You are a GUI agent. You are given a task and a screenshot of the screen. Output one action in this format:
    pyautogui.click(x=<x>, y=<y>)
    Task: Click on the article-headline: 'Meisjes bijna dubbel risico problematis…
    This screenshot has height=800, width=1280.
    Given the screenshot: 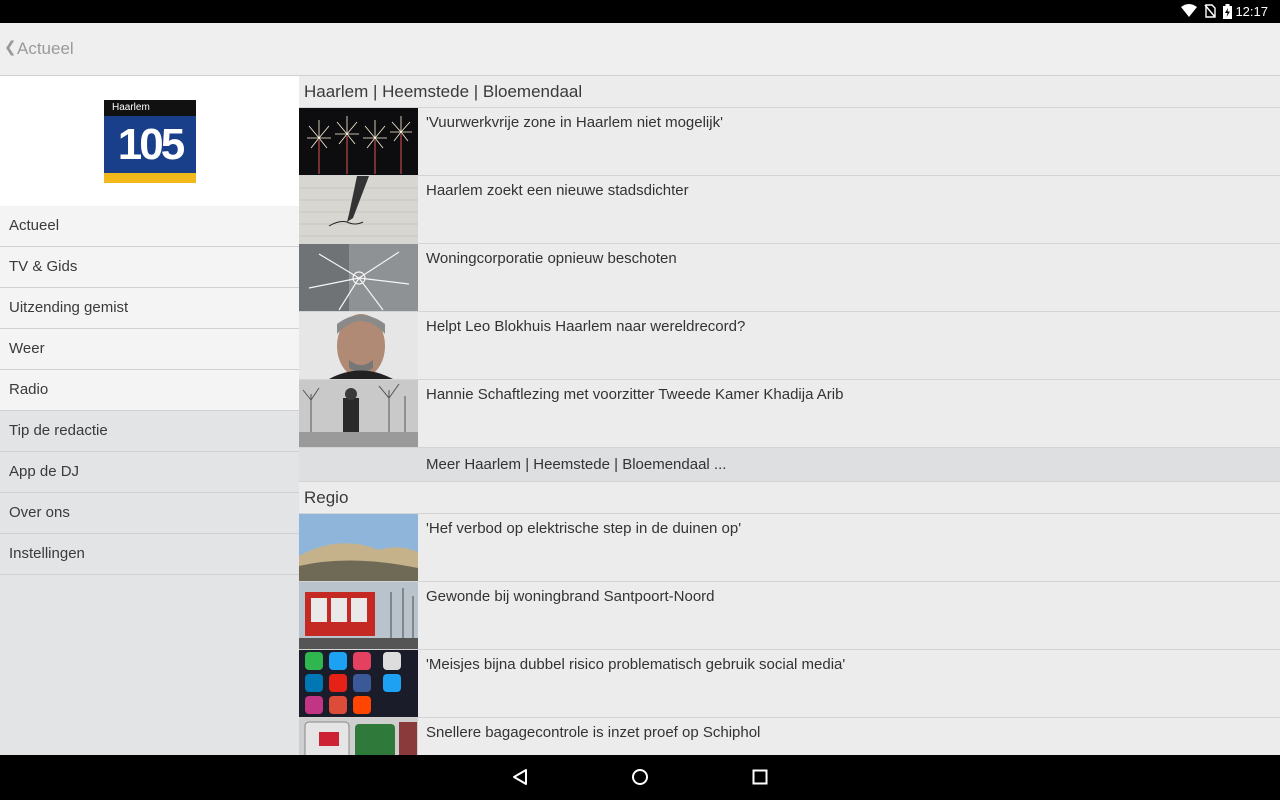 What is the action you would take?
    pyautogui.click(x=636, y=664)
    